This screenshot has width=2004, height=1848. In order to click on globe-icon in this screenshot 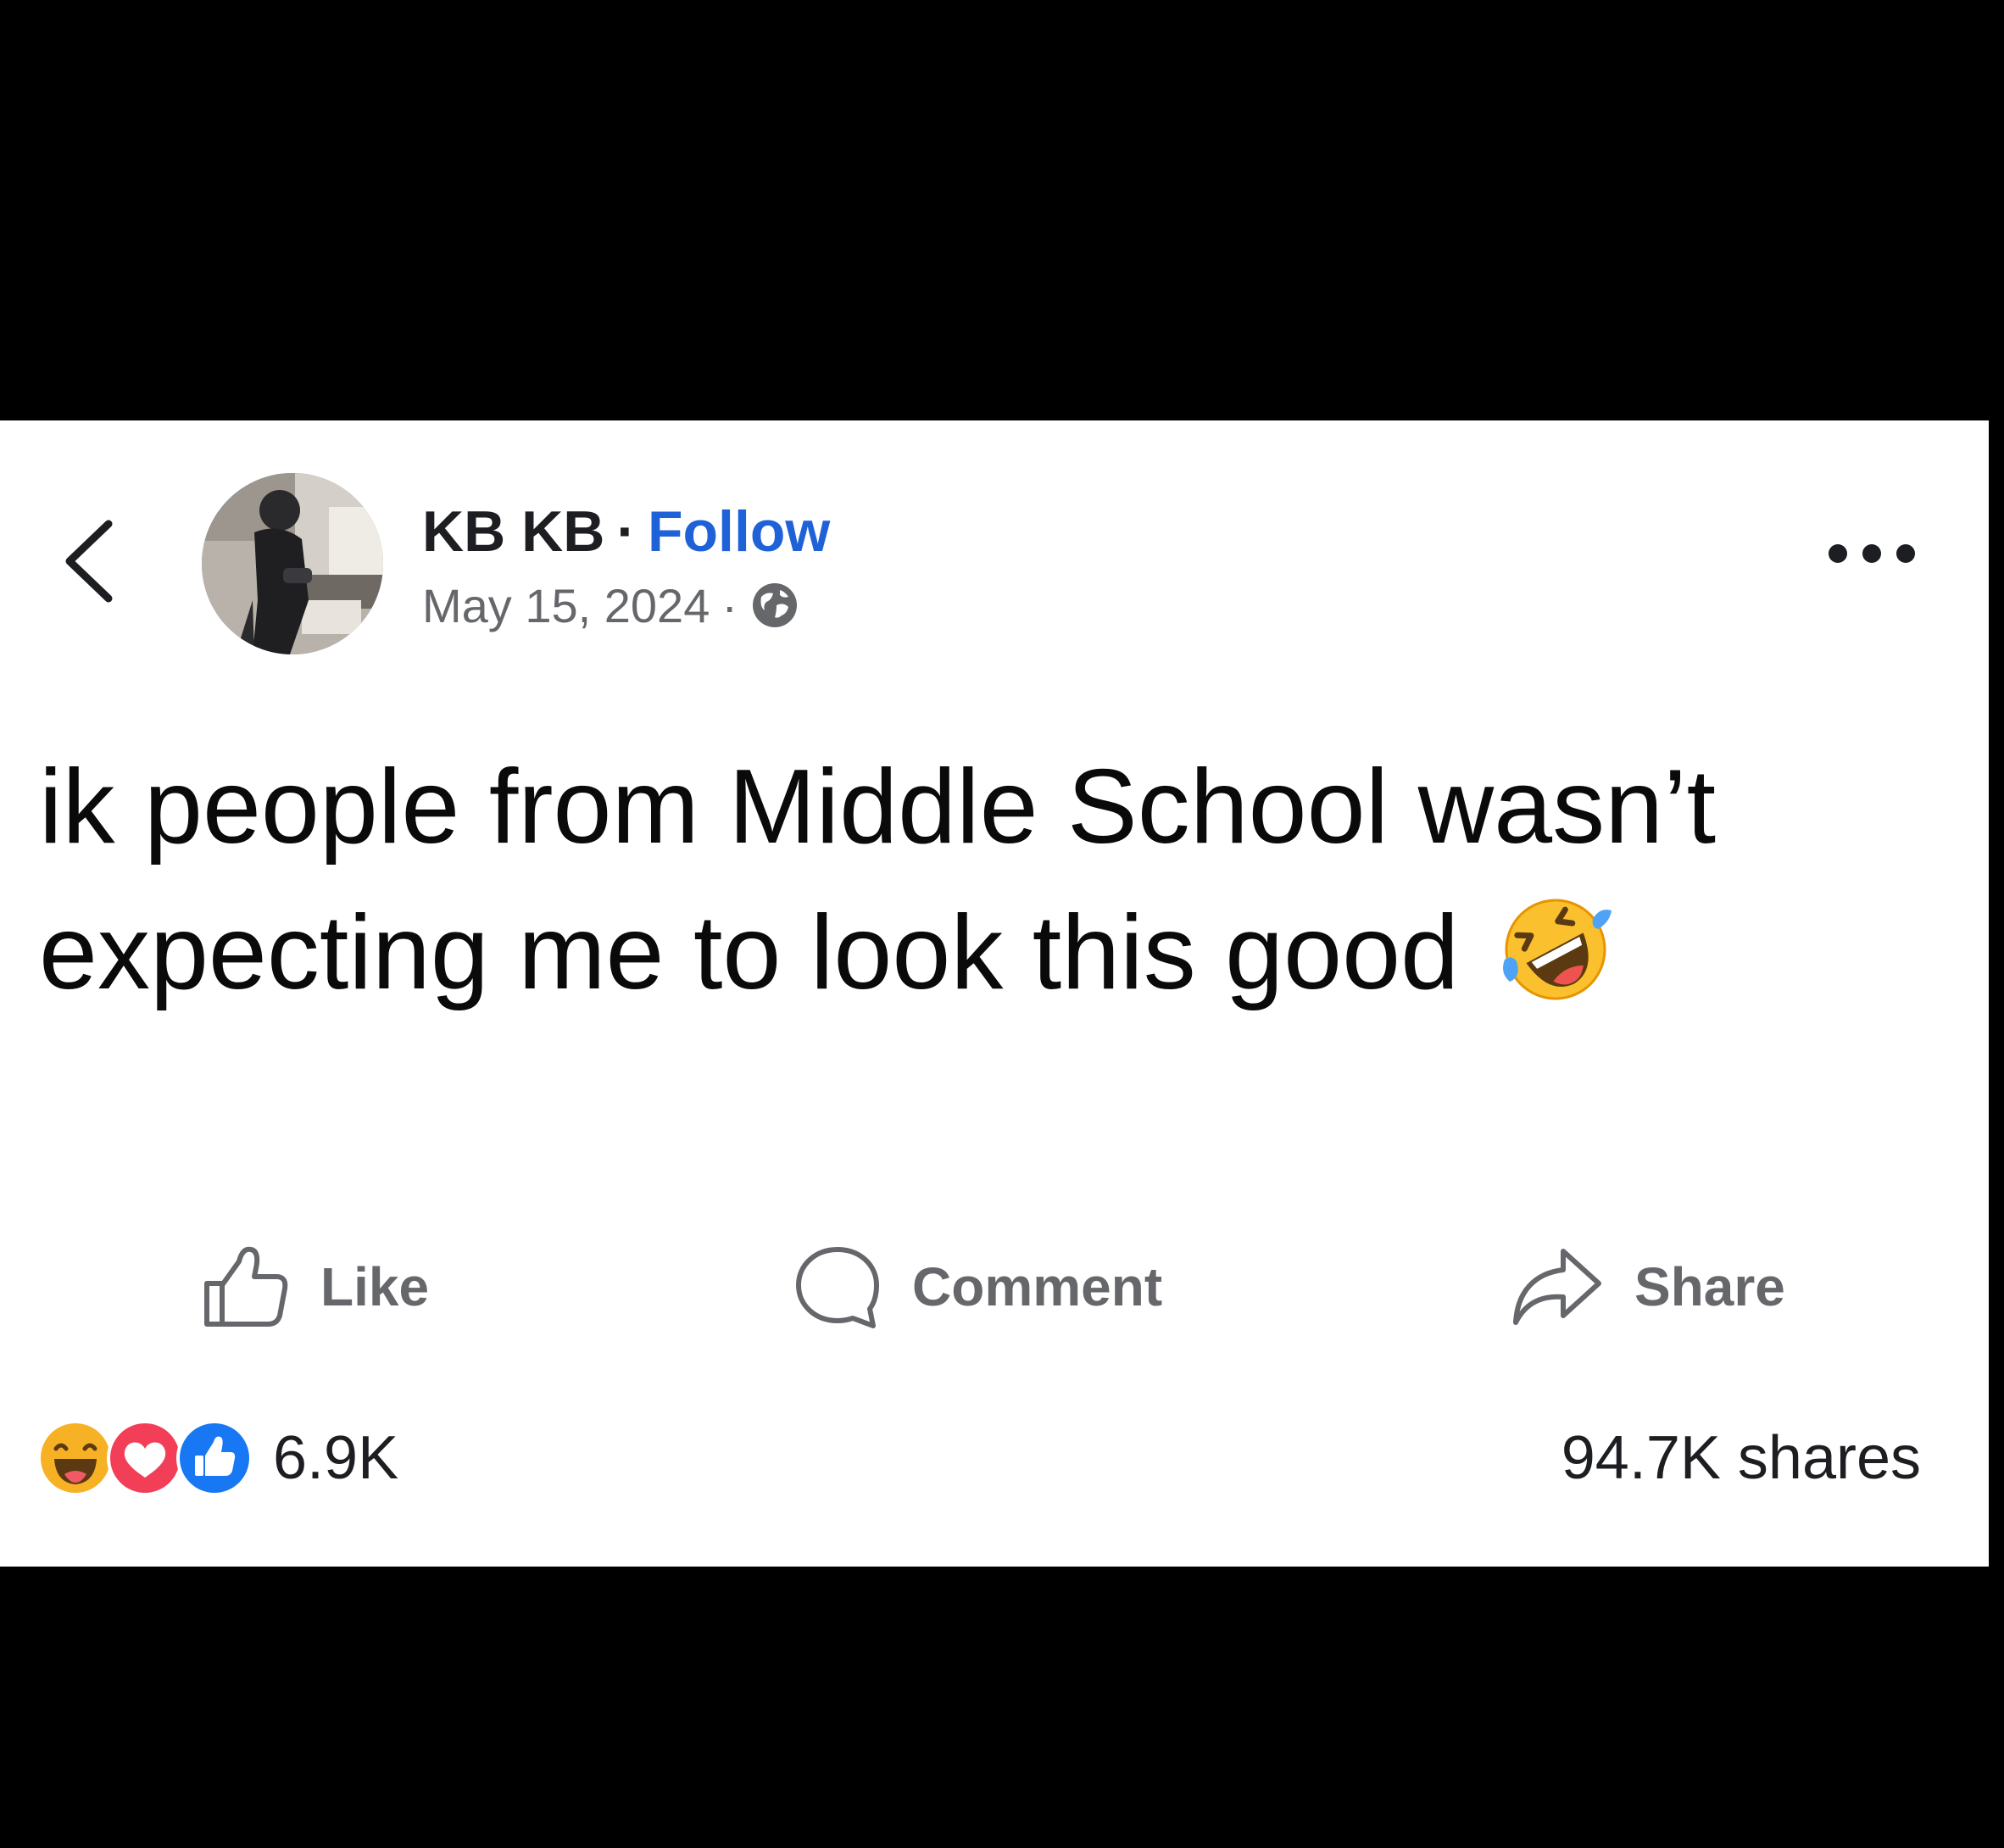, I will do `click(775, 605)`.